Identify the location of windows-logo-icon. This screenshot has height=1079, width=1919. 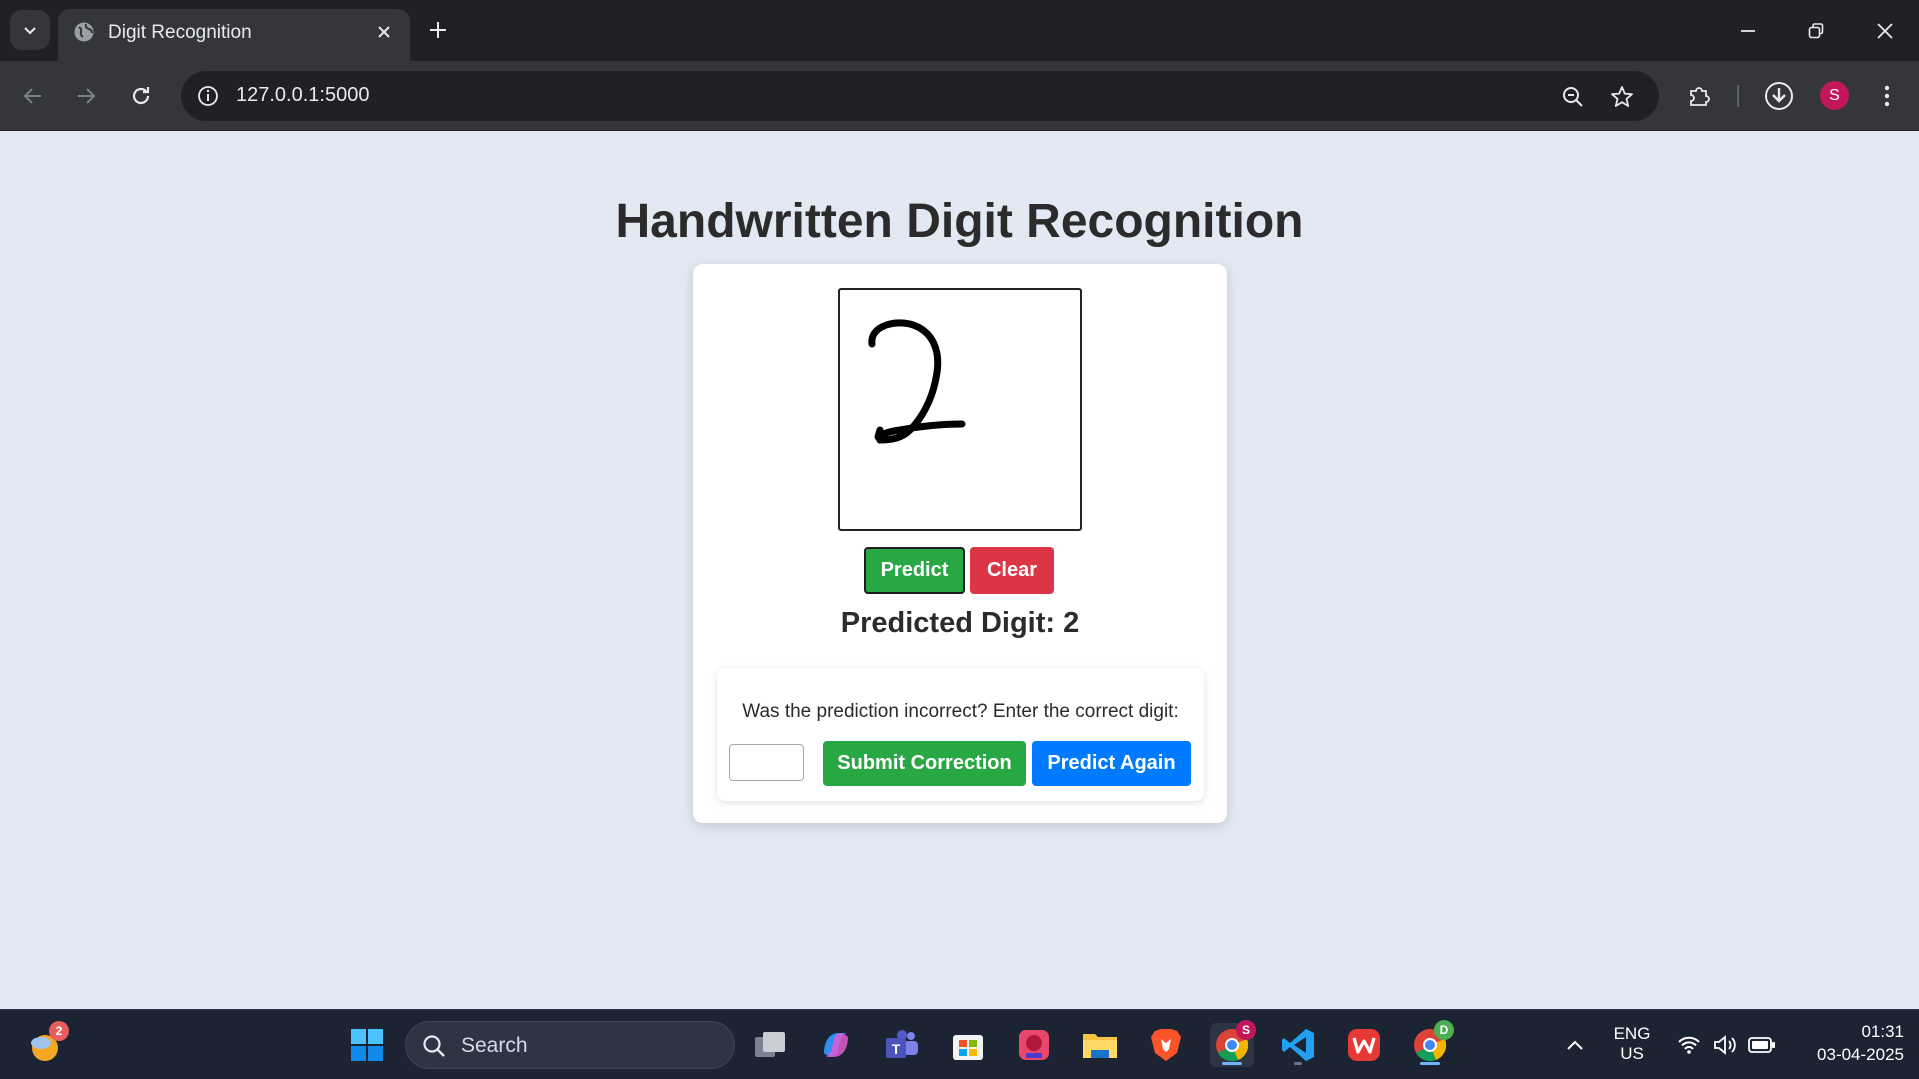
(367, 1045).